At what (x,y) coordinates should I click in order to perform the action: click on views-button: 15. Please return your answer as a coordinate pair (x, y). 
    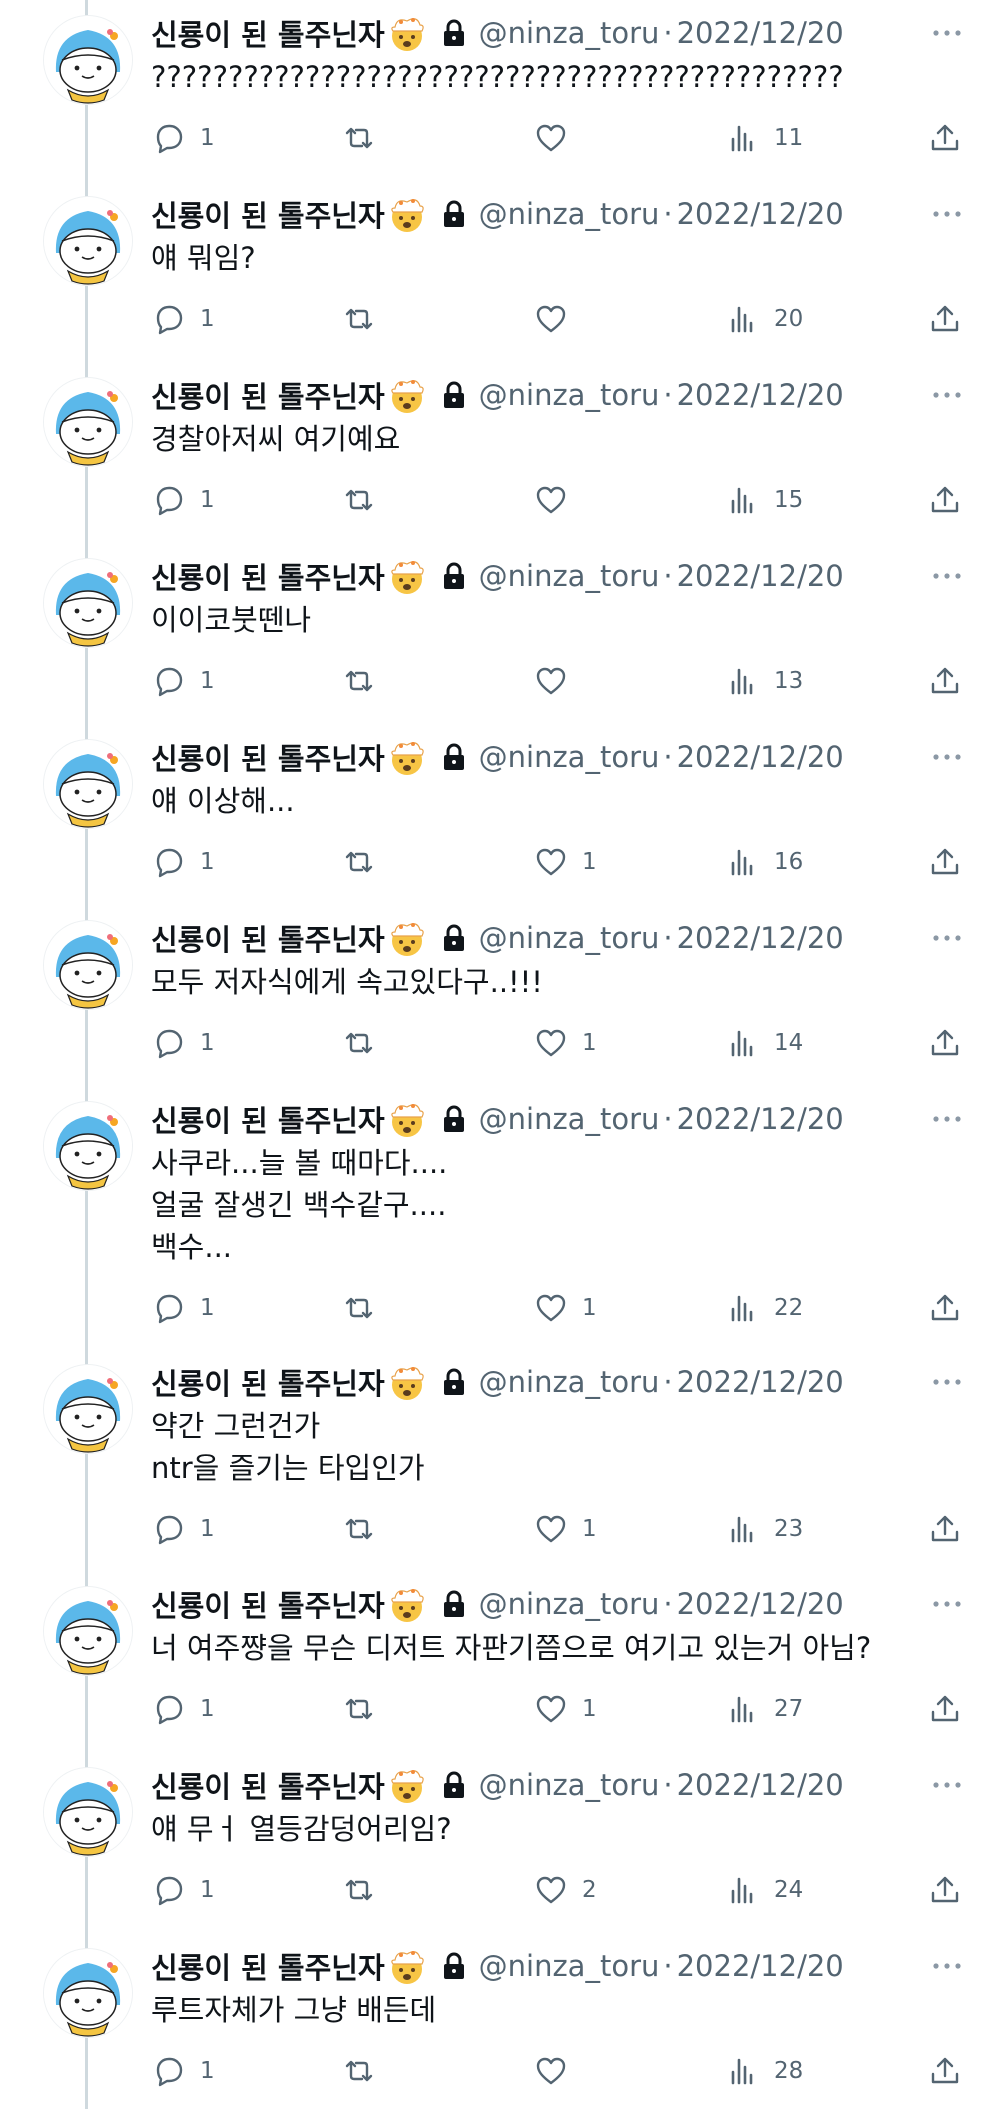
    Looking at the image, I should click on (764, 500).